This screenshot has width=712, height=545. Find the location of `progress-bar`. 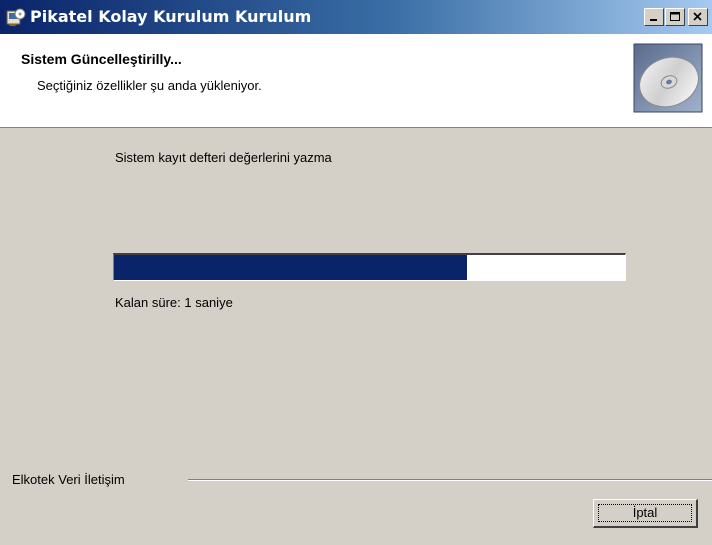

progress-bar is located at coordinates (369, 267).